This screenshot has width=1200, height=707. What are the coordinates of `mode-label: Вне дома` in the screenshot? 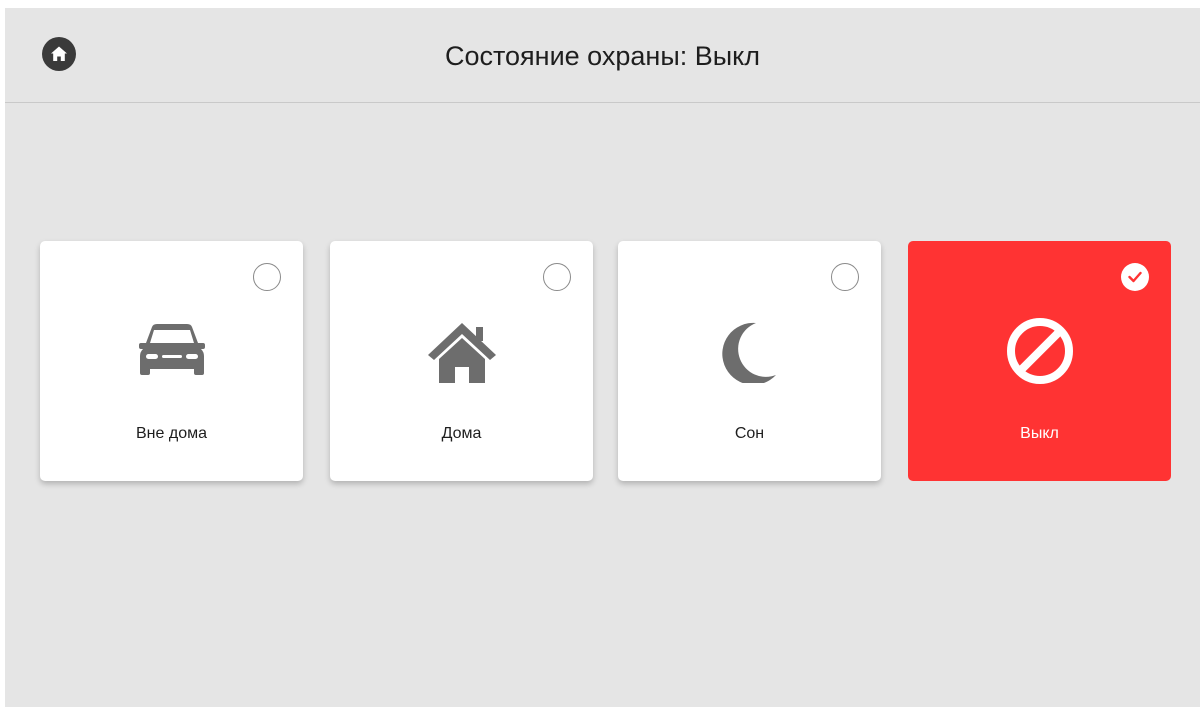 It's located at (171, 433).